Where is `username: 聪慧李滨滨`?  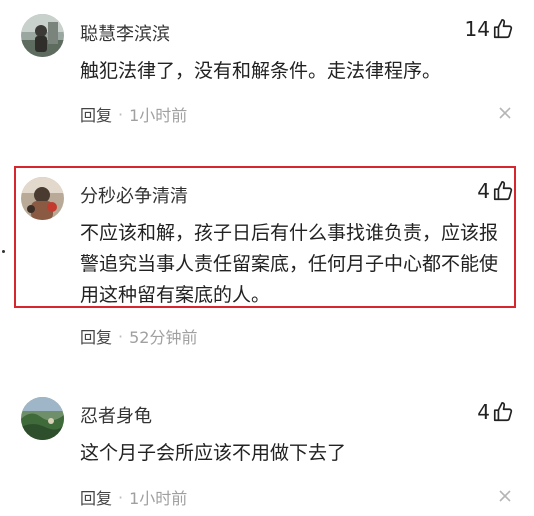
username: 聪慧李滨滨 is located at coordinates (125, 33).